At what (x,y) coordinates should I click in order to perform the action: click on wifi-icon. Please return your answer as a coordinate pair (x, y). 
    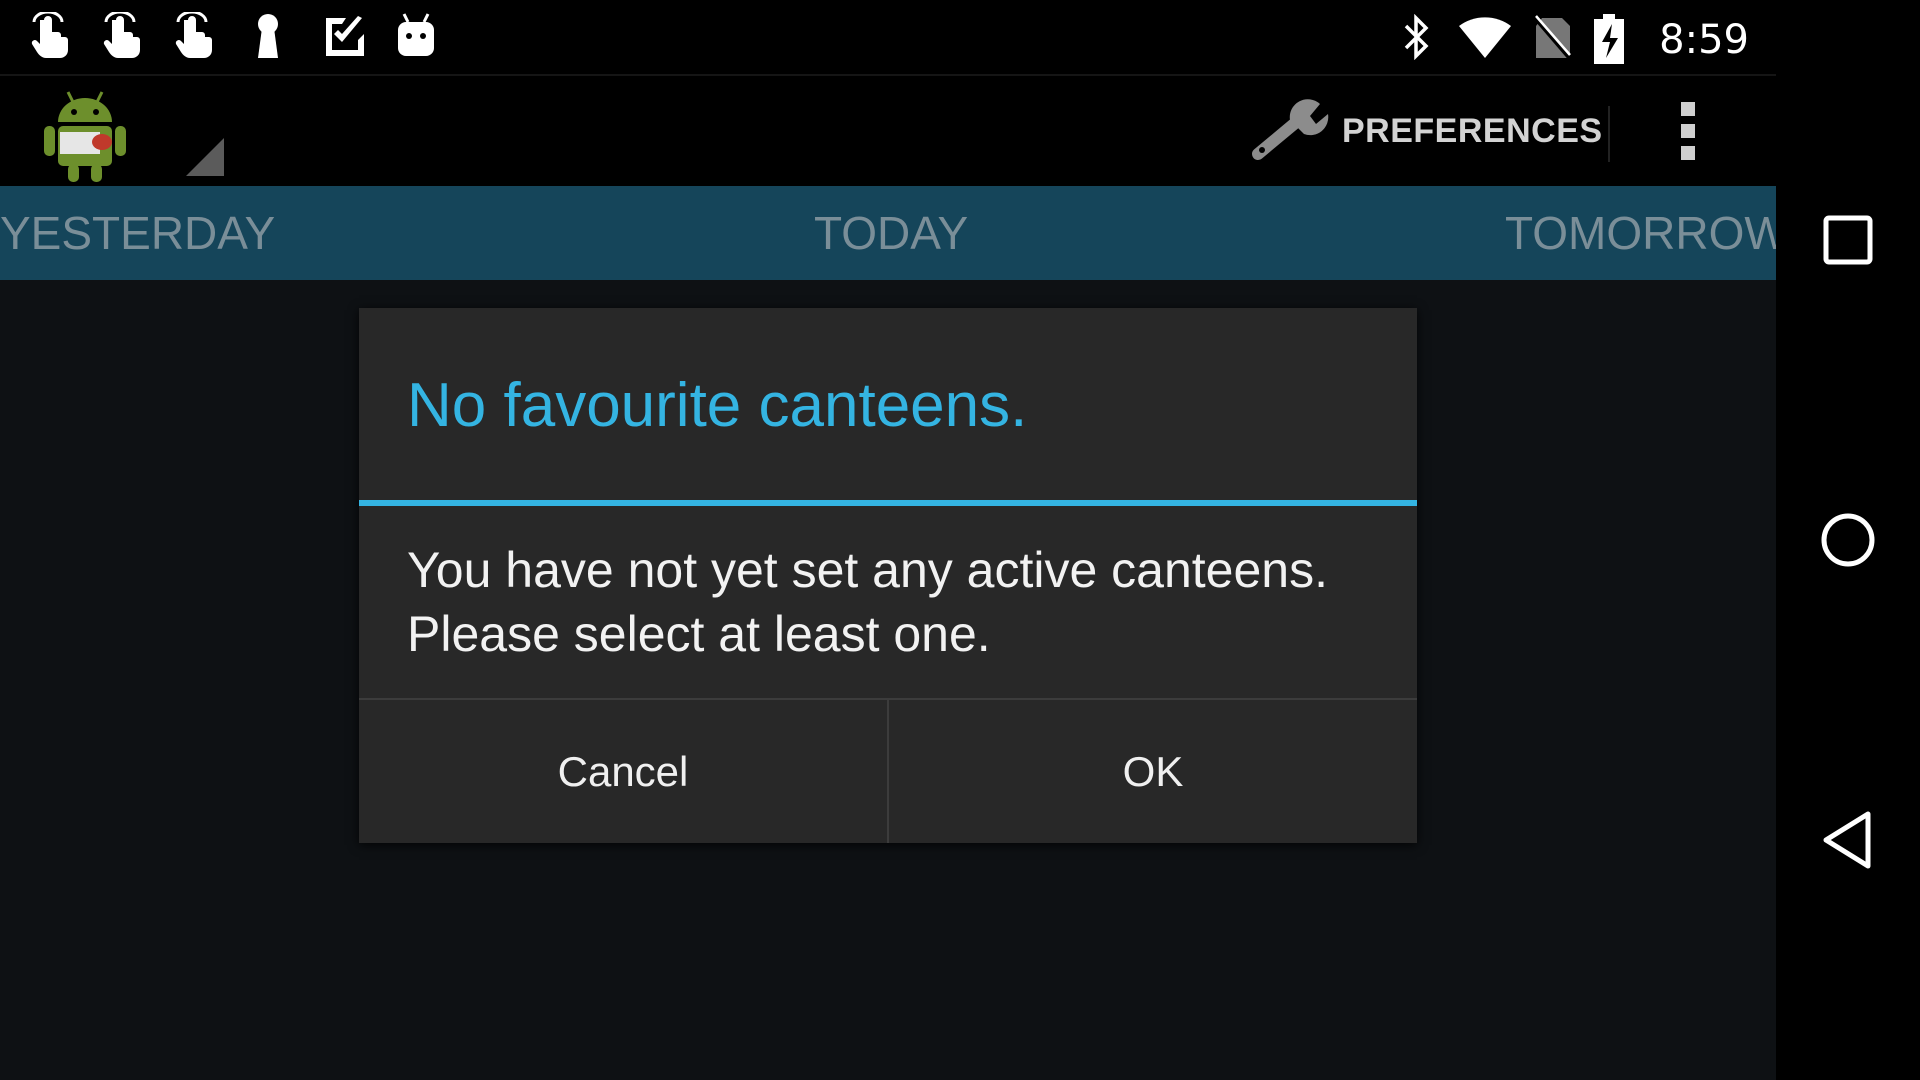
    Looking at the image, I should click on (1485, 38).